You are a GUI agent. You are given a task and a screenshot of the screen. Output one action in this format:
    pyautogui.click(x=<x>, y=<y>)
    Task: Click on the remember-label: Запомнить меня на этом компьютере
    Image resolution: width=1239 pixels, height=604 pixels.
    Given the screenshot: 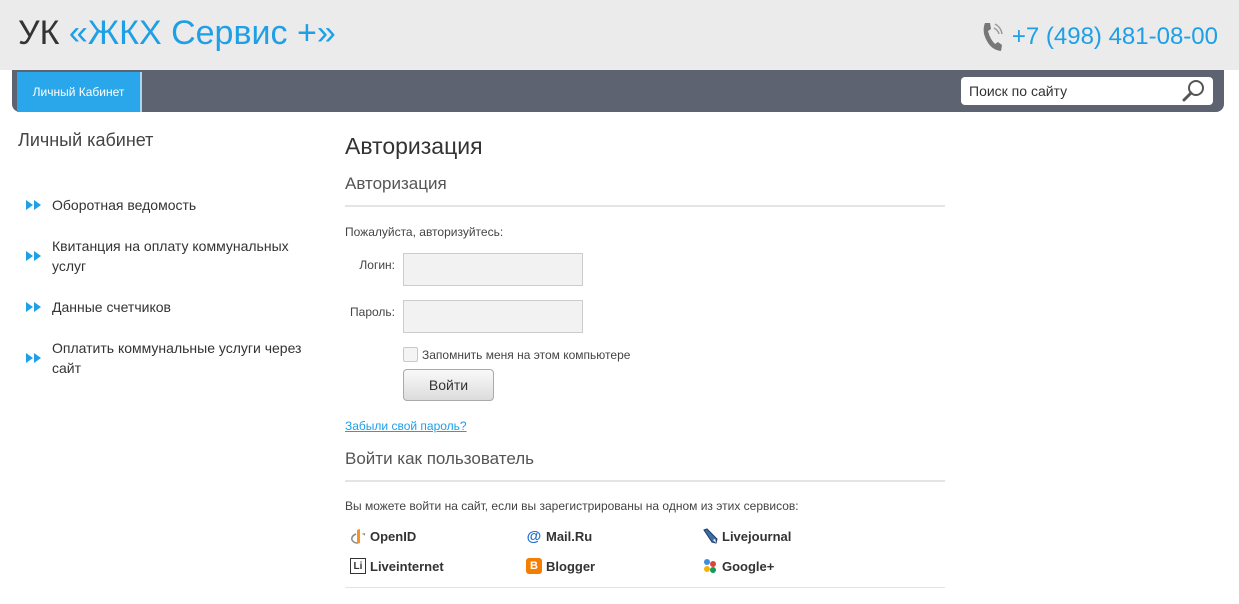 What is the action you would take?
    pyautogui.click(x=526, y=355)
    